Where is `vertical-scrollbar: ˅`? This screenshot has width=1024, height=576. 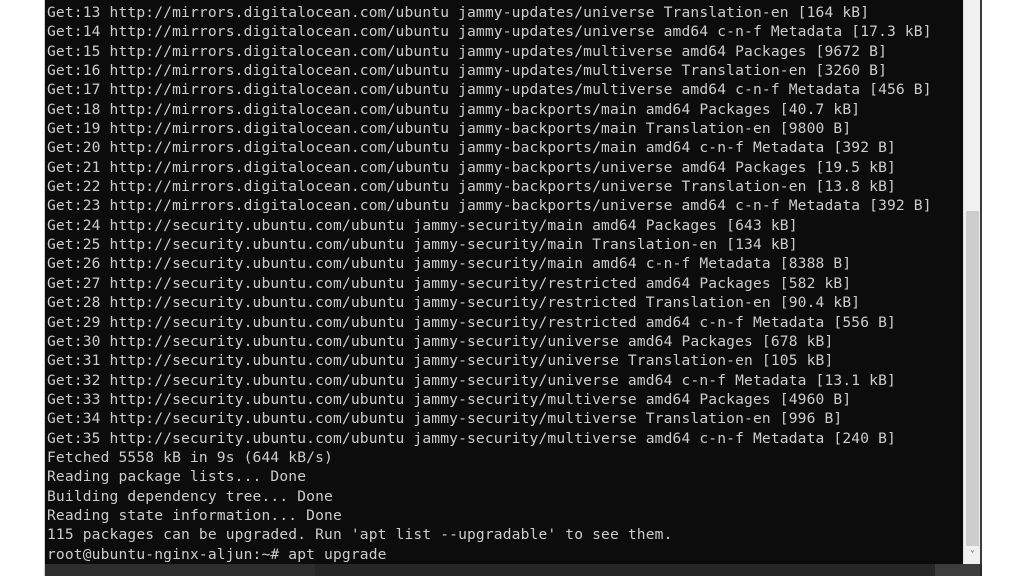 vertical-scrollbar: ˅ is located at coordinates (972, 282).